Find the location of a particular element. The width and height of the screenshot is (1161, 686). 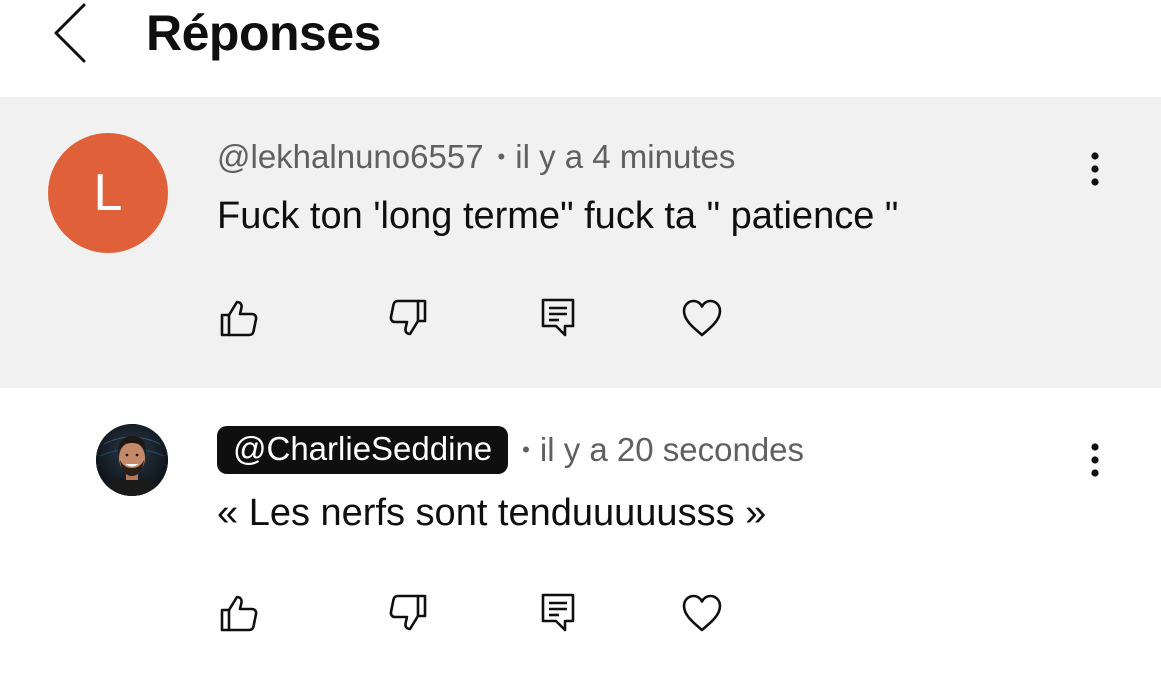

comment-meta: @CharlieSeddine • il y a 20 secondes is located at coordinates (510, 450).